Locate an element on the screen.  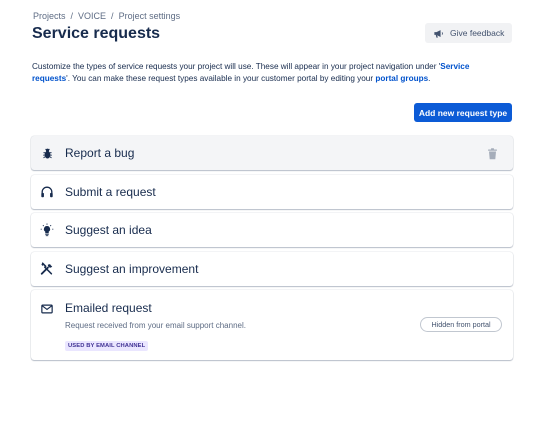
request-type-row: Suggest an improvement is located at coordinates (272, 268).